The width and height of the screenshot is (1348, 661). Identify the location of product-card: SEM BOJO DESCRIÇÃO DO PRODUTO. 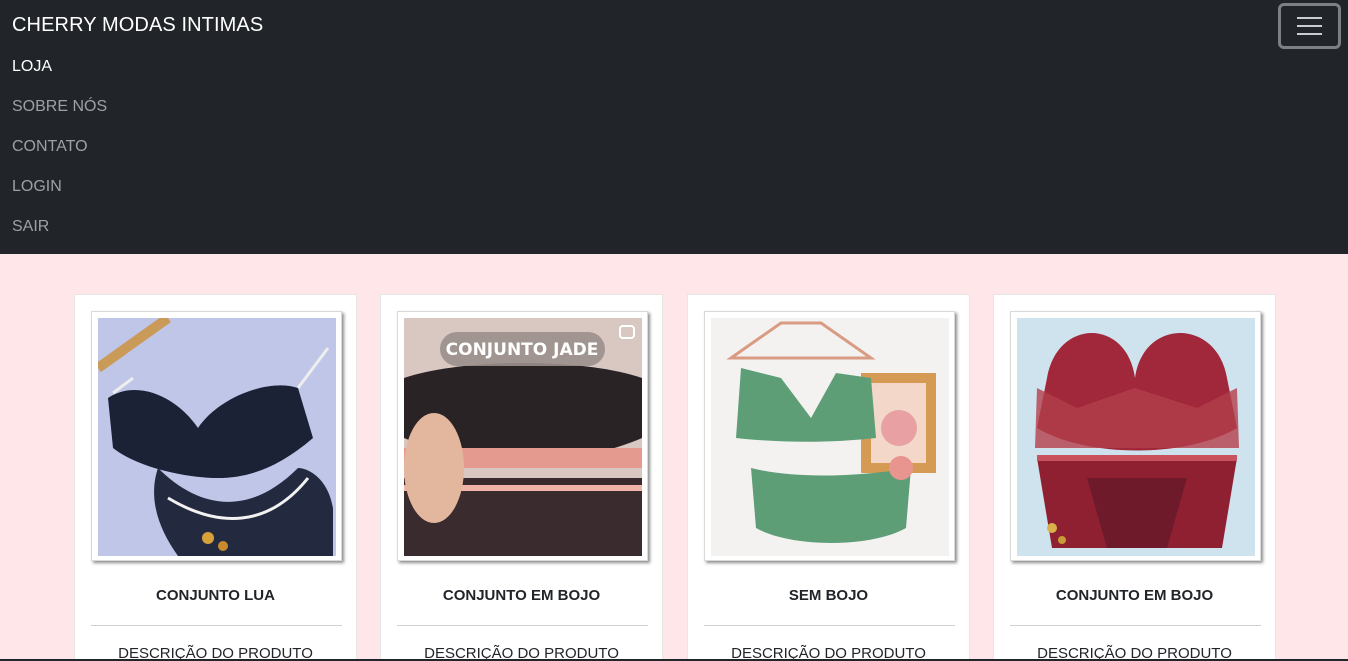
(828, 477).